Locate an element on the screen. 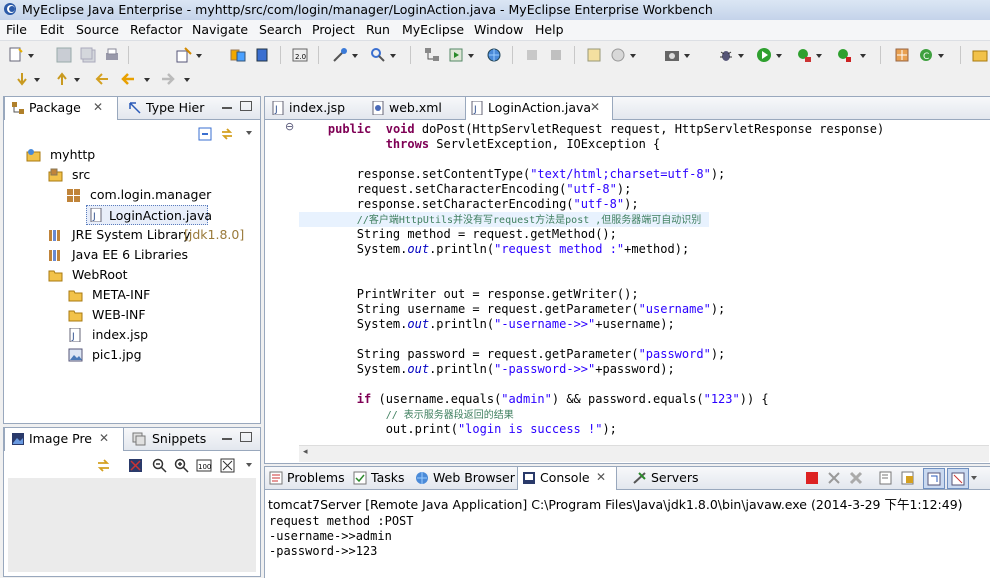  tab-web-xml: web.xml is located at coordinates (417, 108).